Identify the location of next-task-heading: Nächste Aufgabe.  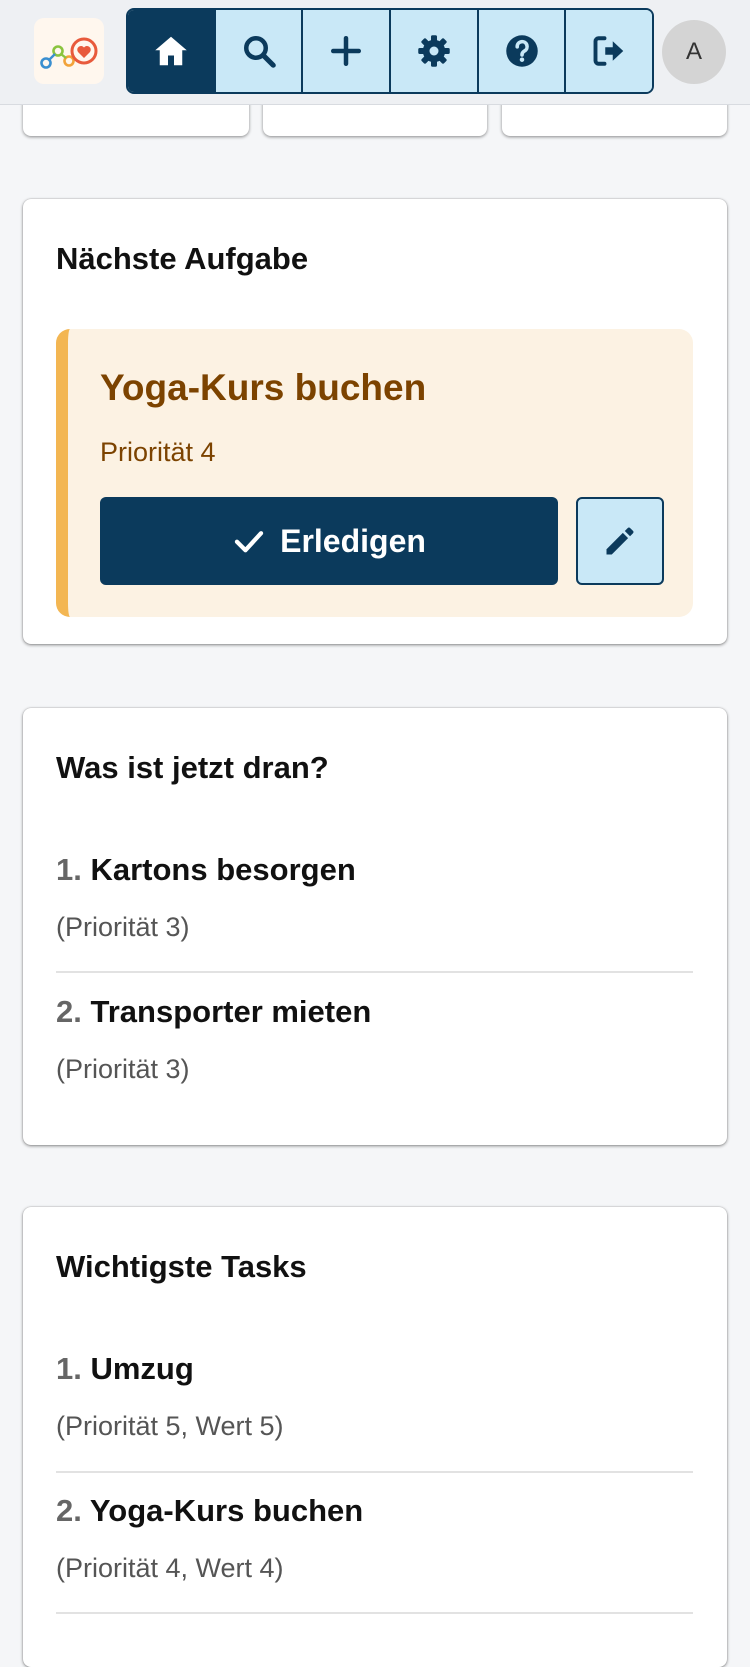
(182, 258).